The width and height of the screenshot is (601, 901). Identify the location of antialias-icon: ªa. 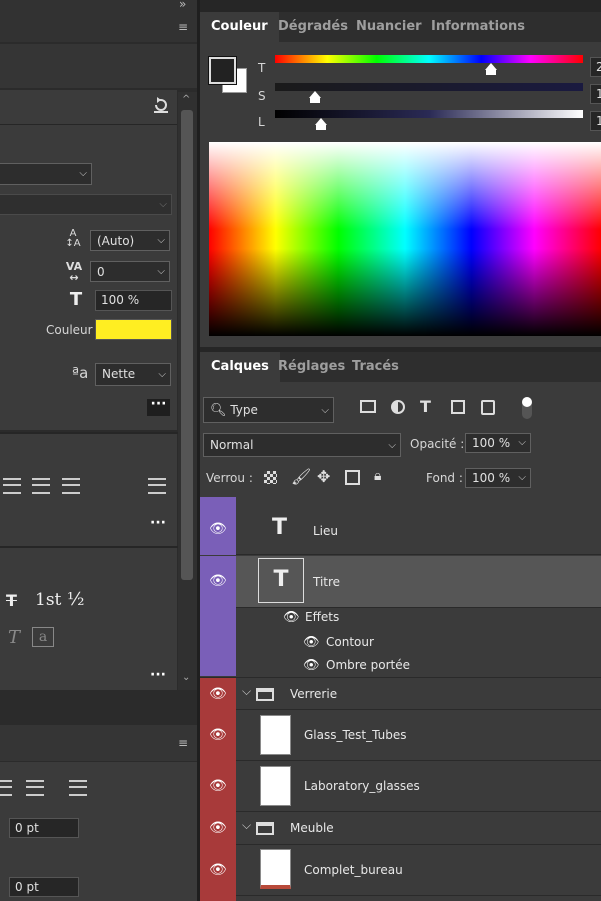
(80, 373).